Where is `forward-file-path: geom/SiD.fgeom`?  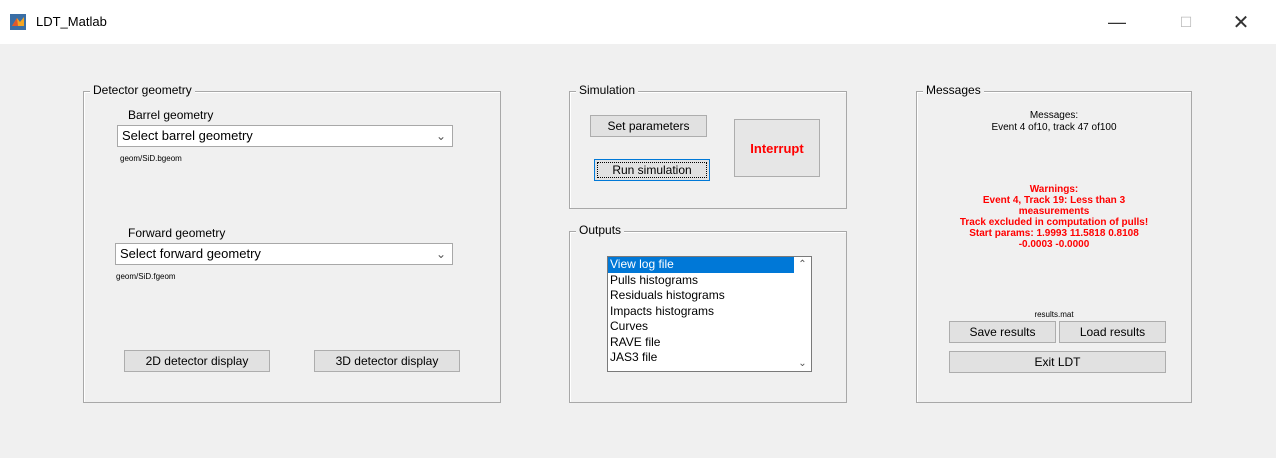 forward-file-path: geom/SiD.fgeom is located at coordinates (146, 276).